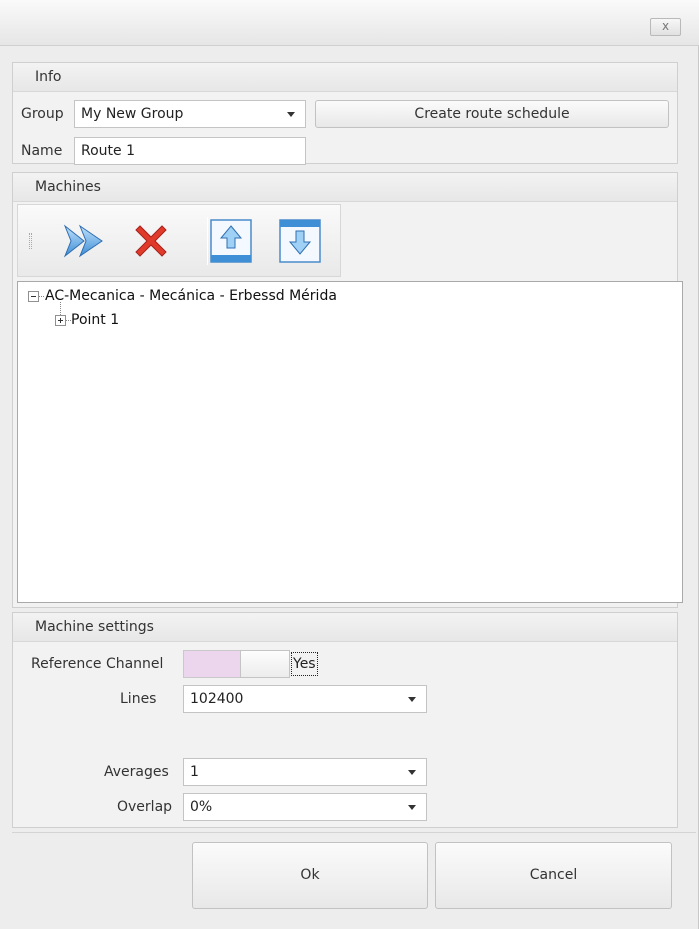  Describe the element at coordinates (151, 241) in the screenshot. I see `delete-icon` at that location.